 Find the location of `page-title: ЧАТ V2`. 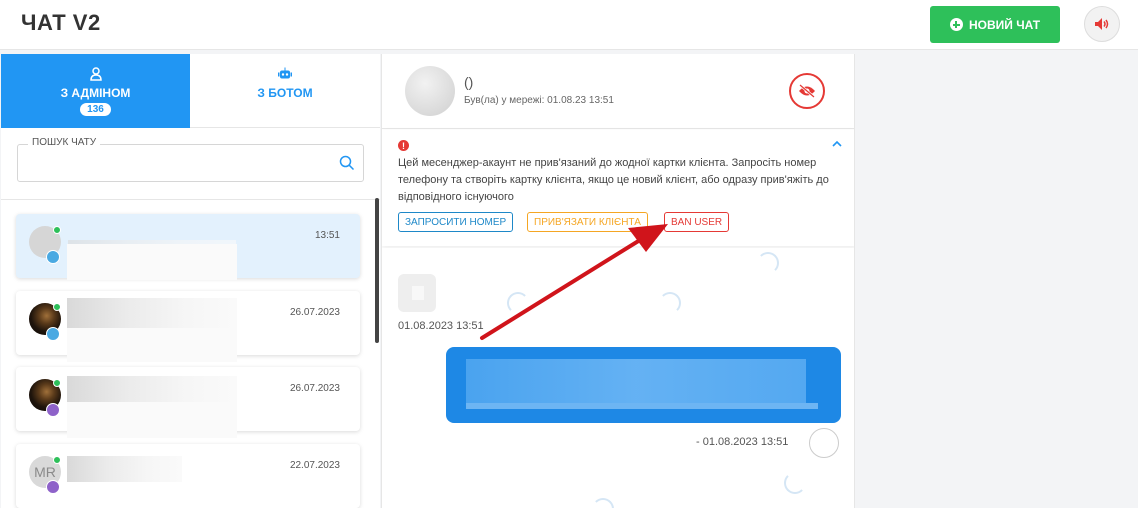

page-title: ЧАТ V2 is located at coordinates (61, 22).